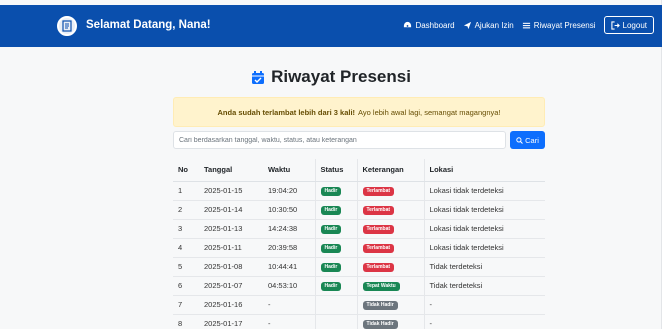 The image size is (672, 329). What do you see at coordinates (186, 248) in the screenshot?
I see `cell-no: 4` at bounding box center [186, 248].